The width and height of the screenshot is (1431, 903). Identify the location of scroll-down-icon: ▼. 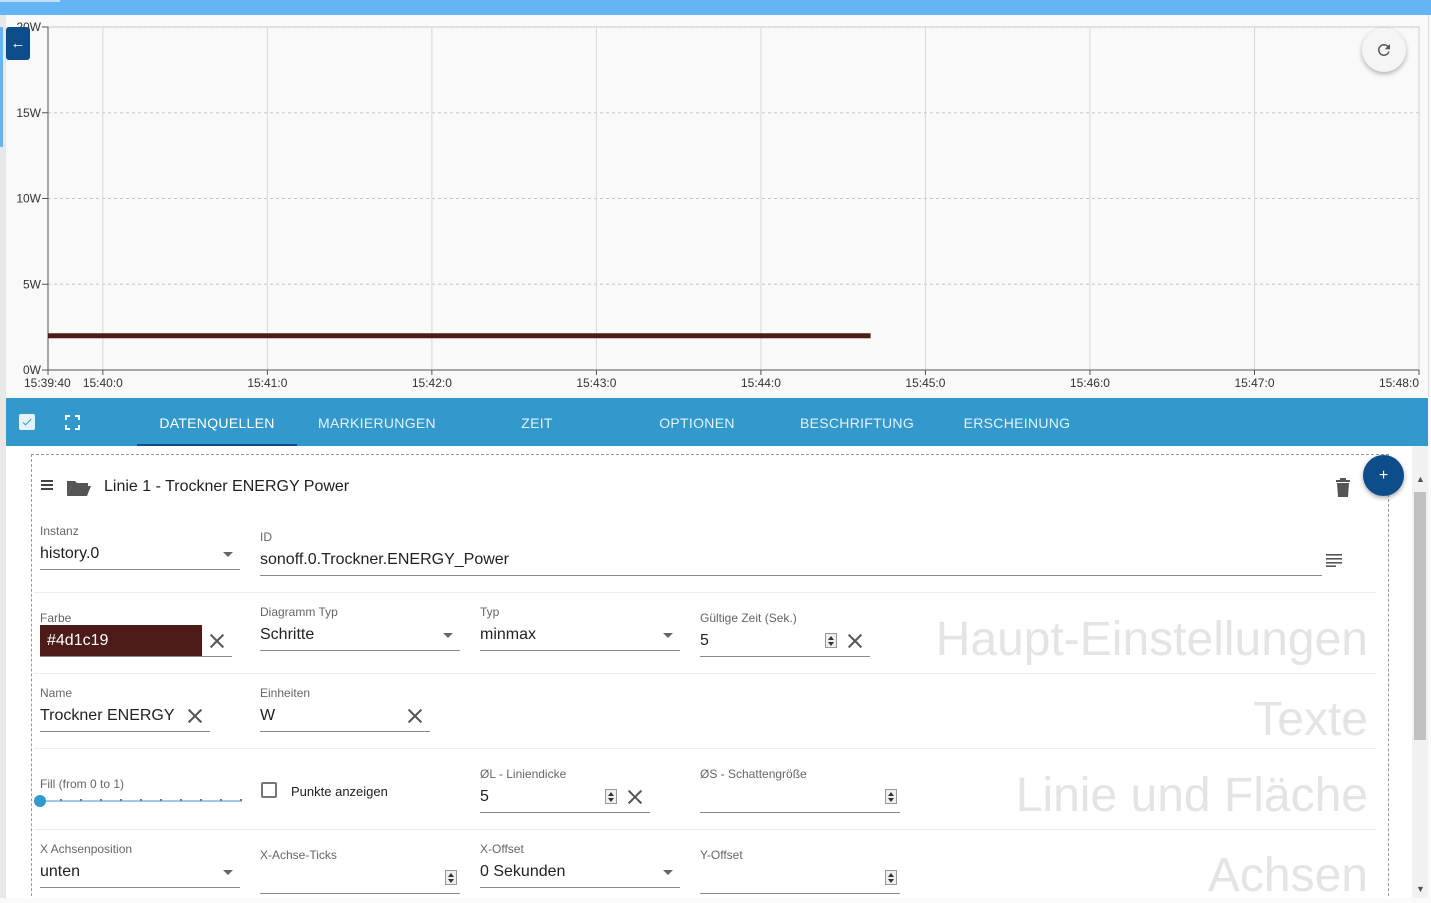
(1420, 889).